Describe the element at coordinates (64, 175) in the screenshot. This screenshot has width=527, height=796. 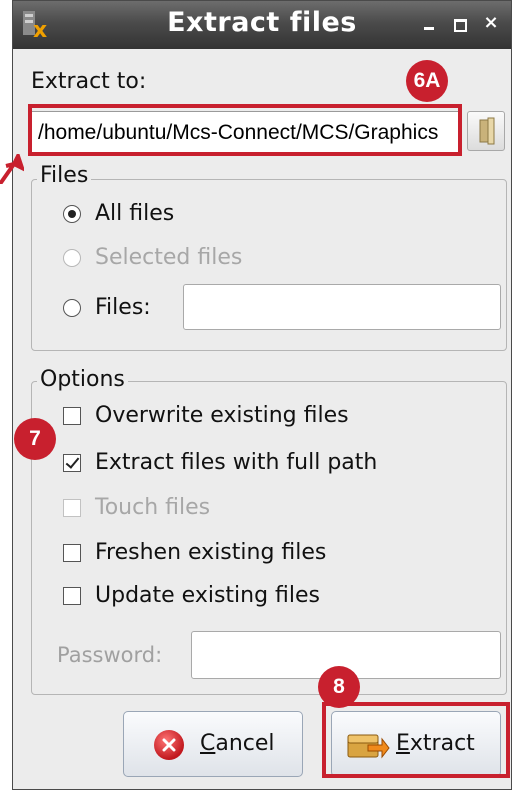
I see `files-group-title: Files` at that location.